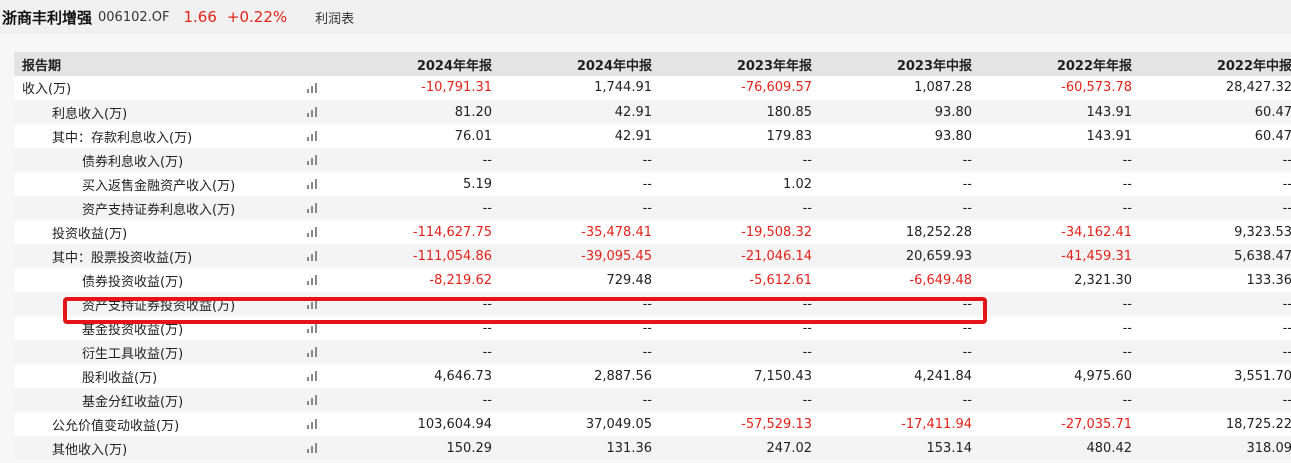 The width and height of the screenshot is (1291, 463). I want to click on table-cell: -10,791.31, so click(417, 88).